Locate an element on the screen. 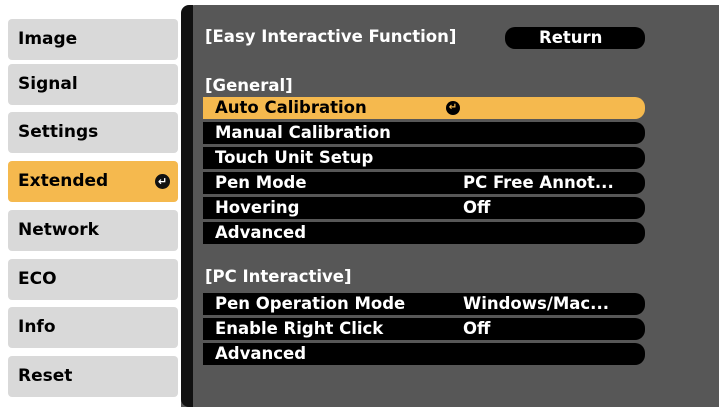  menu-row-manual-calibration: Manual Calibration is located at coordinates (424, 133).